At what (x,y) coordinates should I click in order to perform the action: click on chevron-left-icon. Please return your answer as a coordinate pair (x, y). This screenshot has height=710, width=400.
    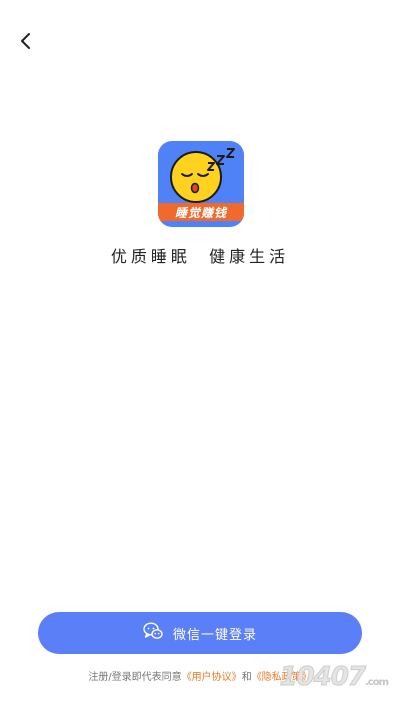
    Looking at the image, I should click on (25, 43).